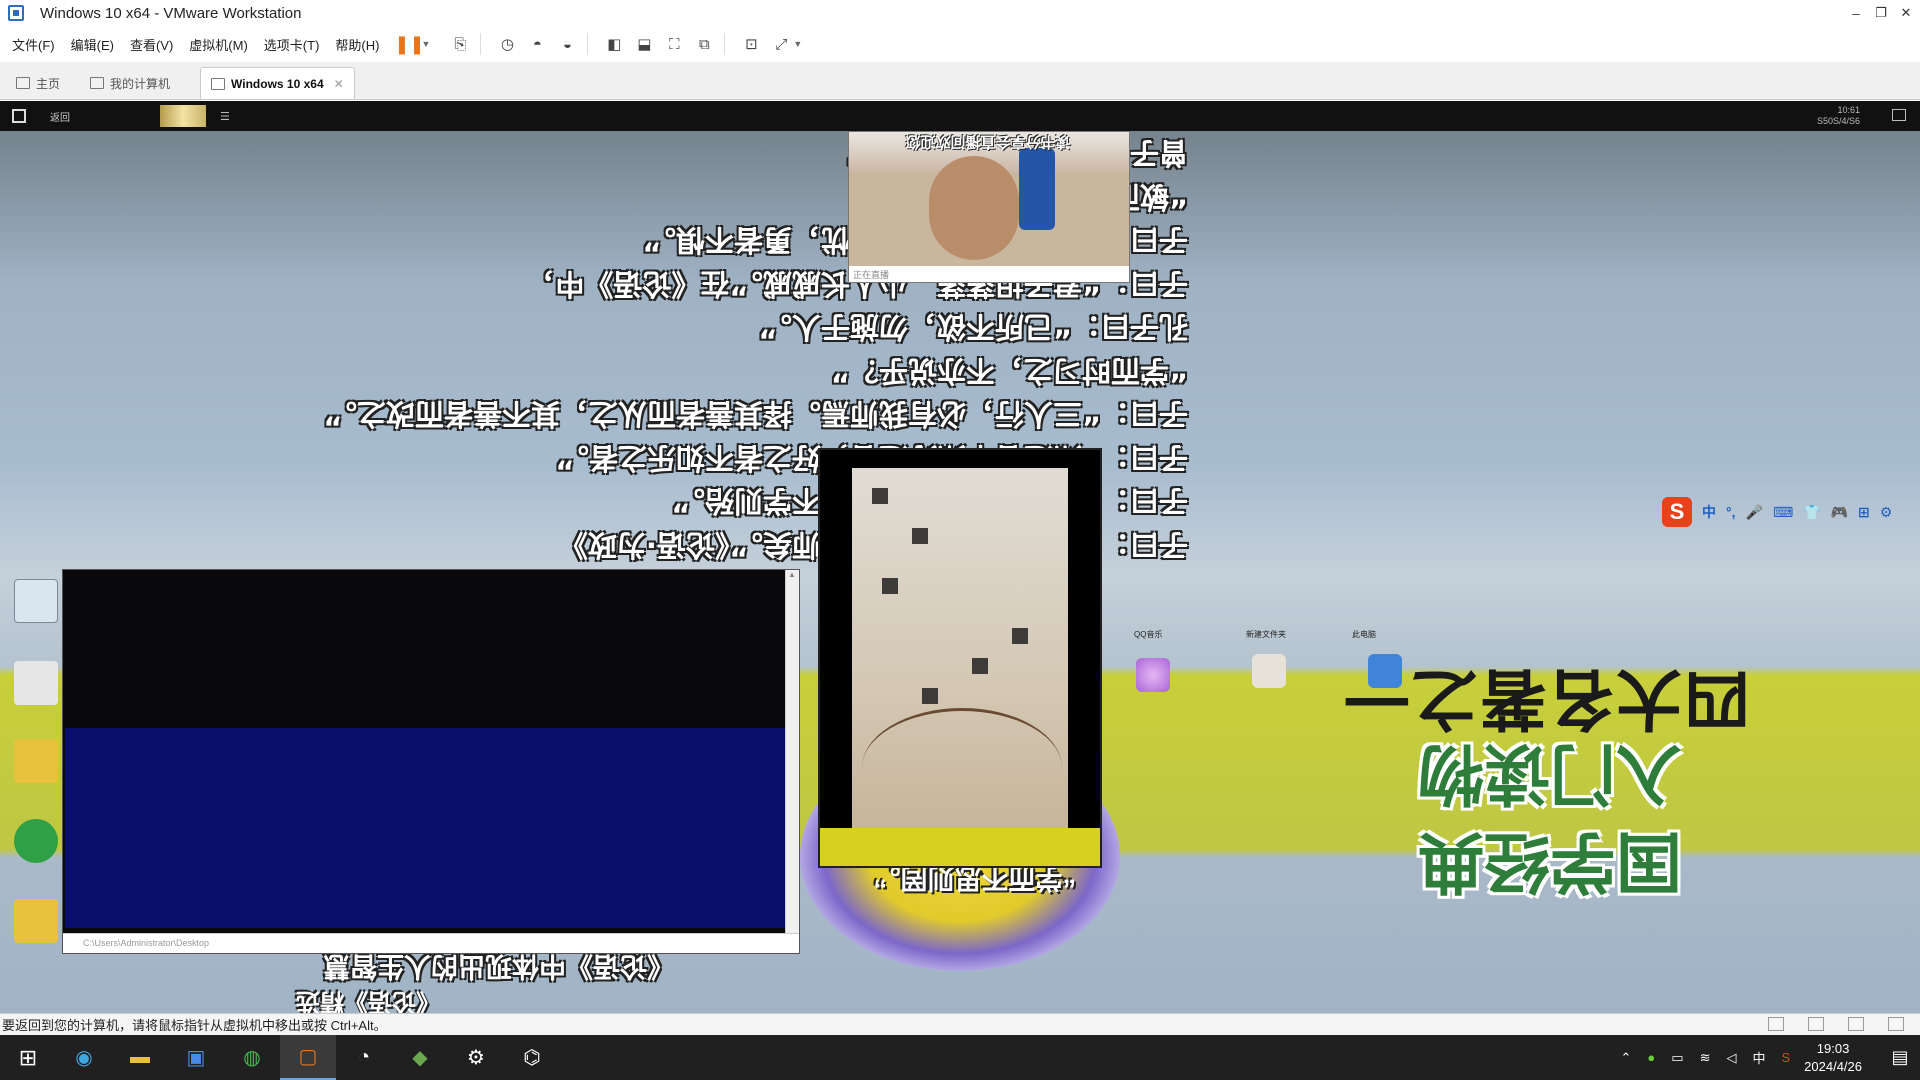  What do you see at coordinates (1881, 13) in the screenshot?
I see `restore-button: ❐` at bounding box center [1881, 13].